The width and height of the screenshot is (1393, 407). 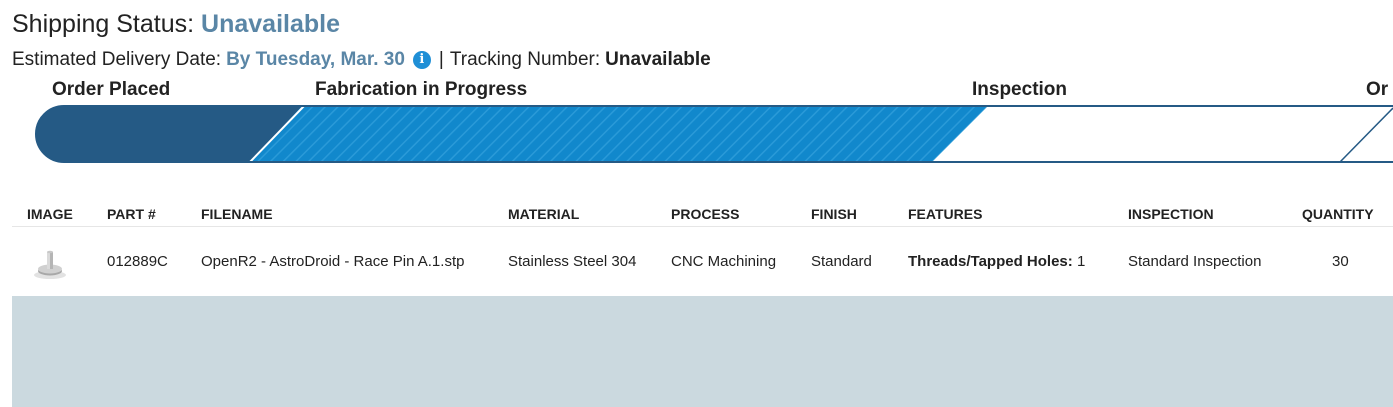 I want to click on delivery-date-label: Estimated Delivery Date:, so click(x=117, y=59).